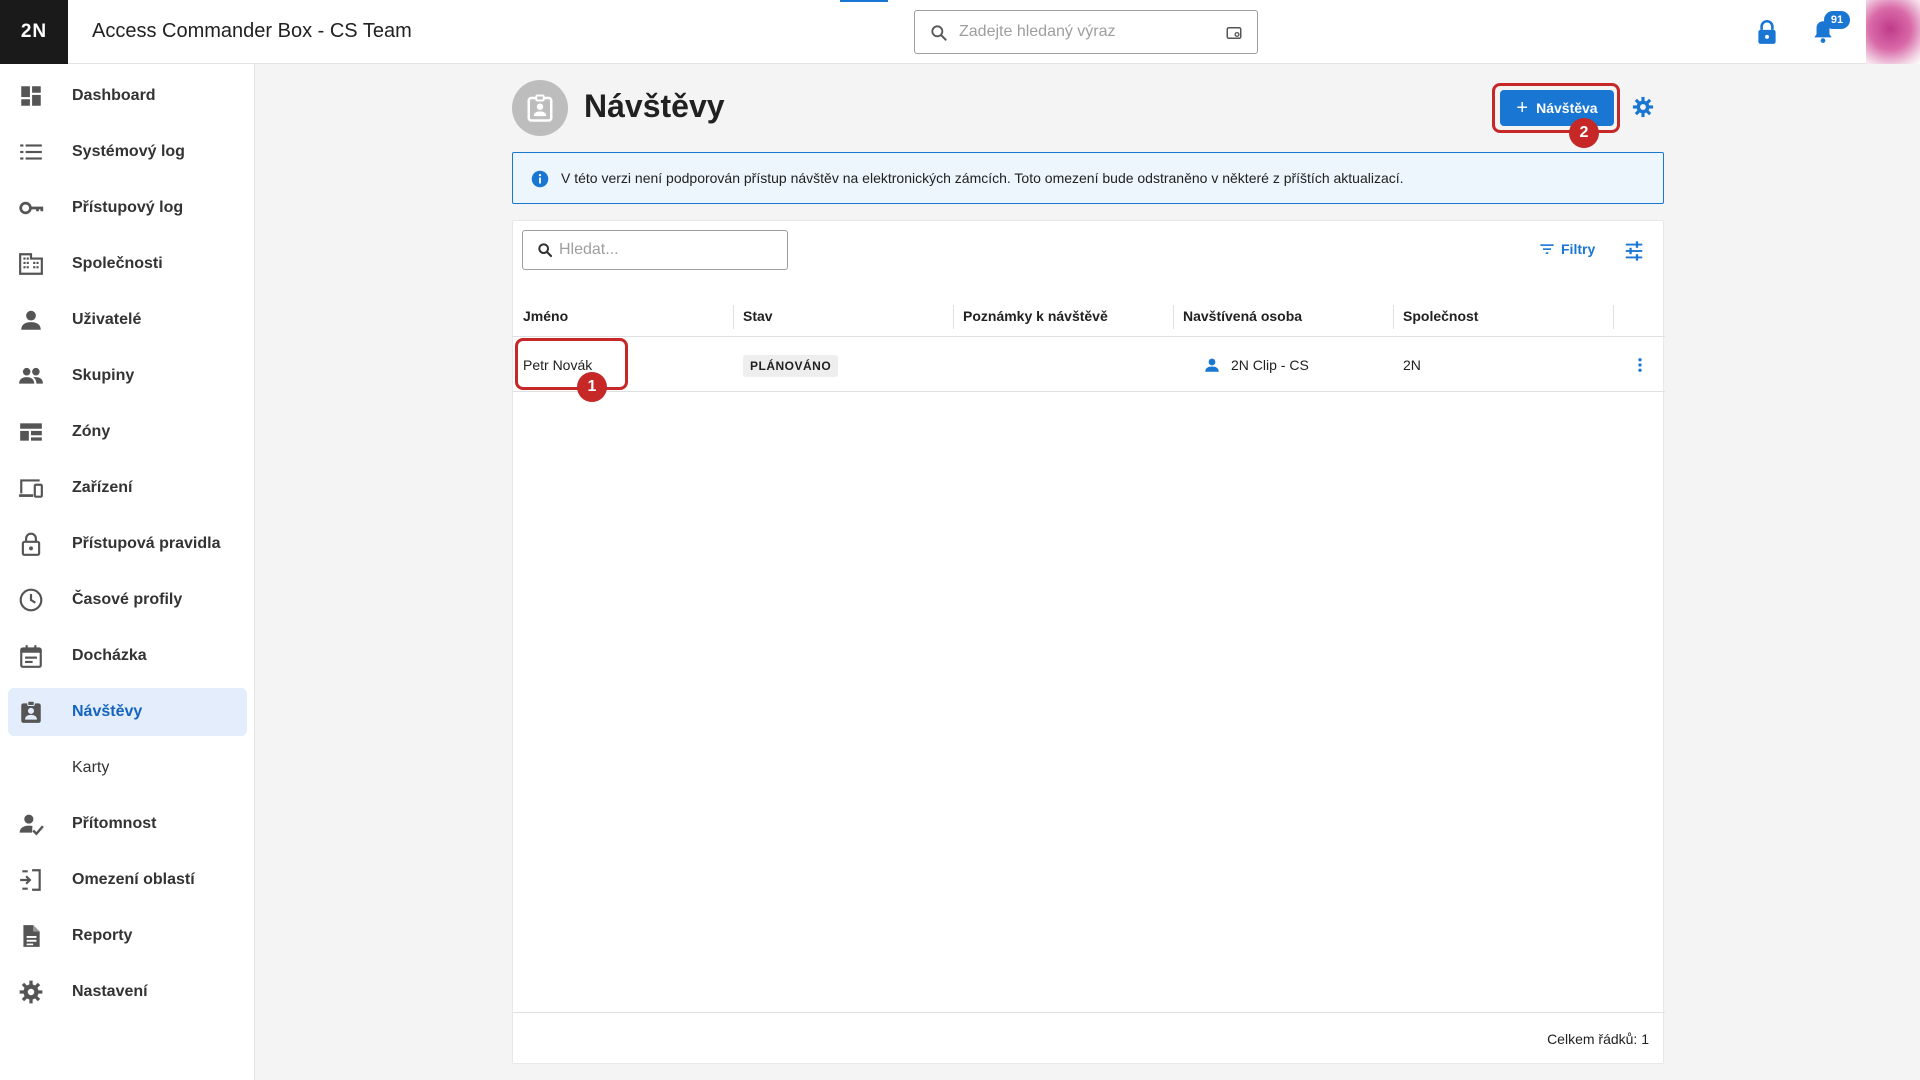 This screenshot has height=1080, width=1920. I want to click on filters-label: Filtry, so click(1578, 249).